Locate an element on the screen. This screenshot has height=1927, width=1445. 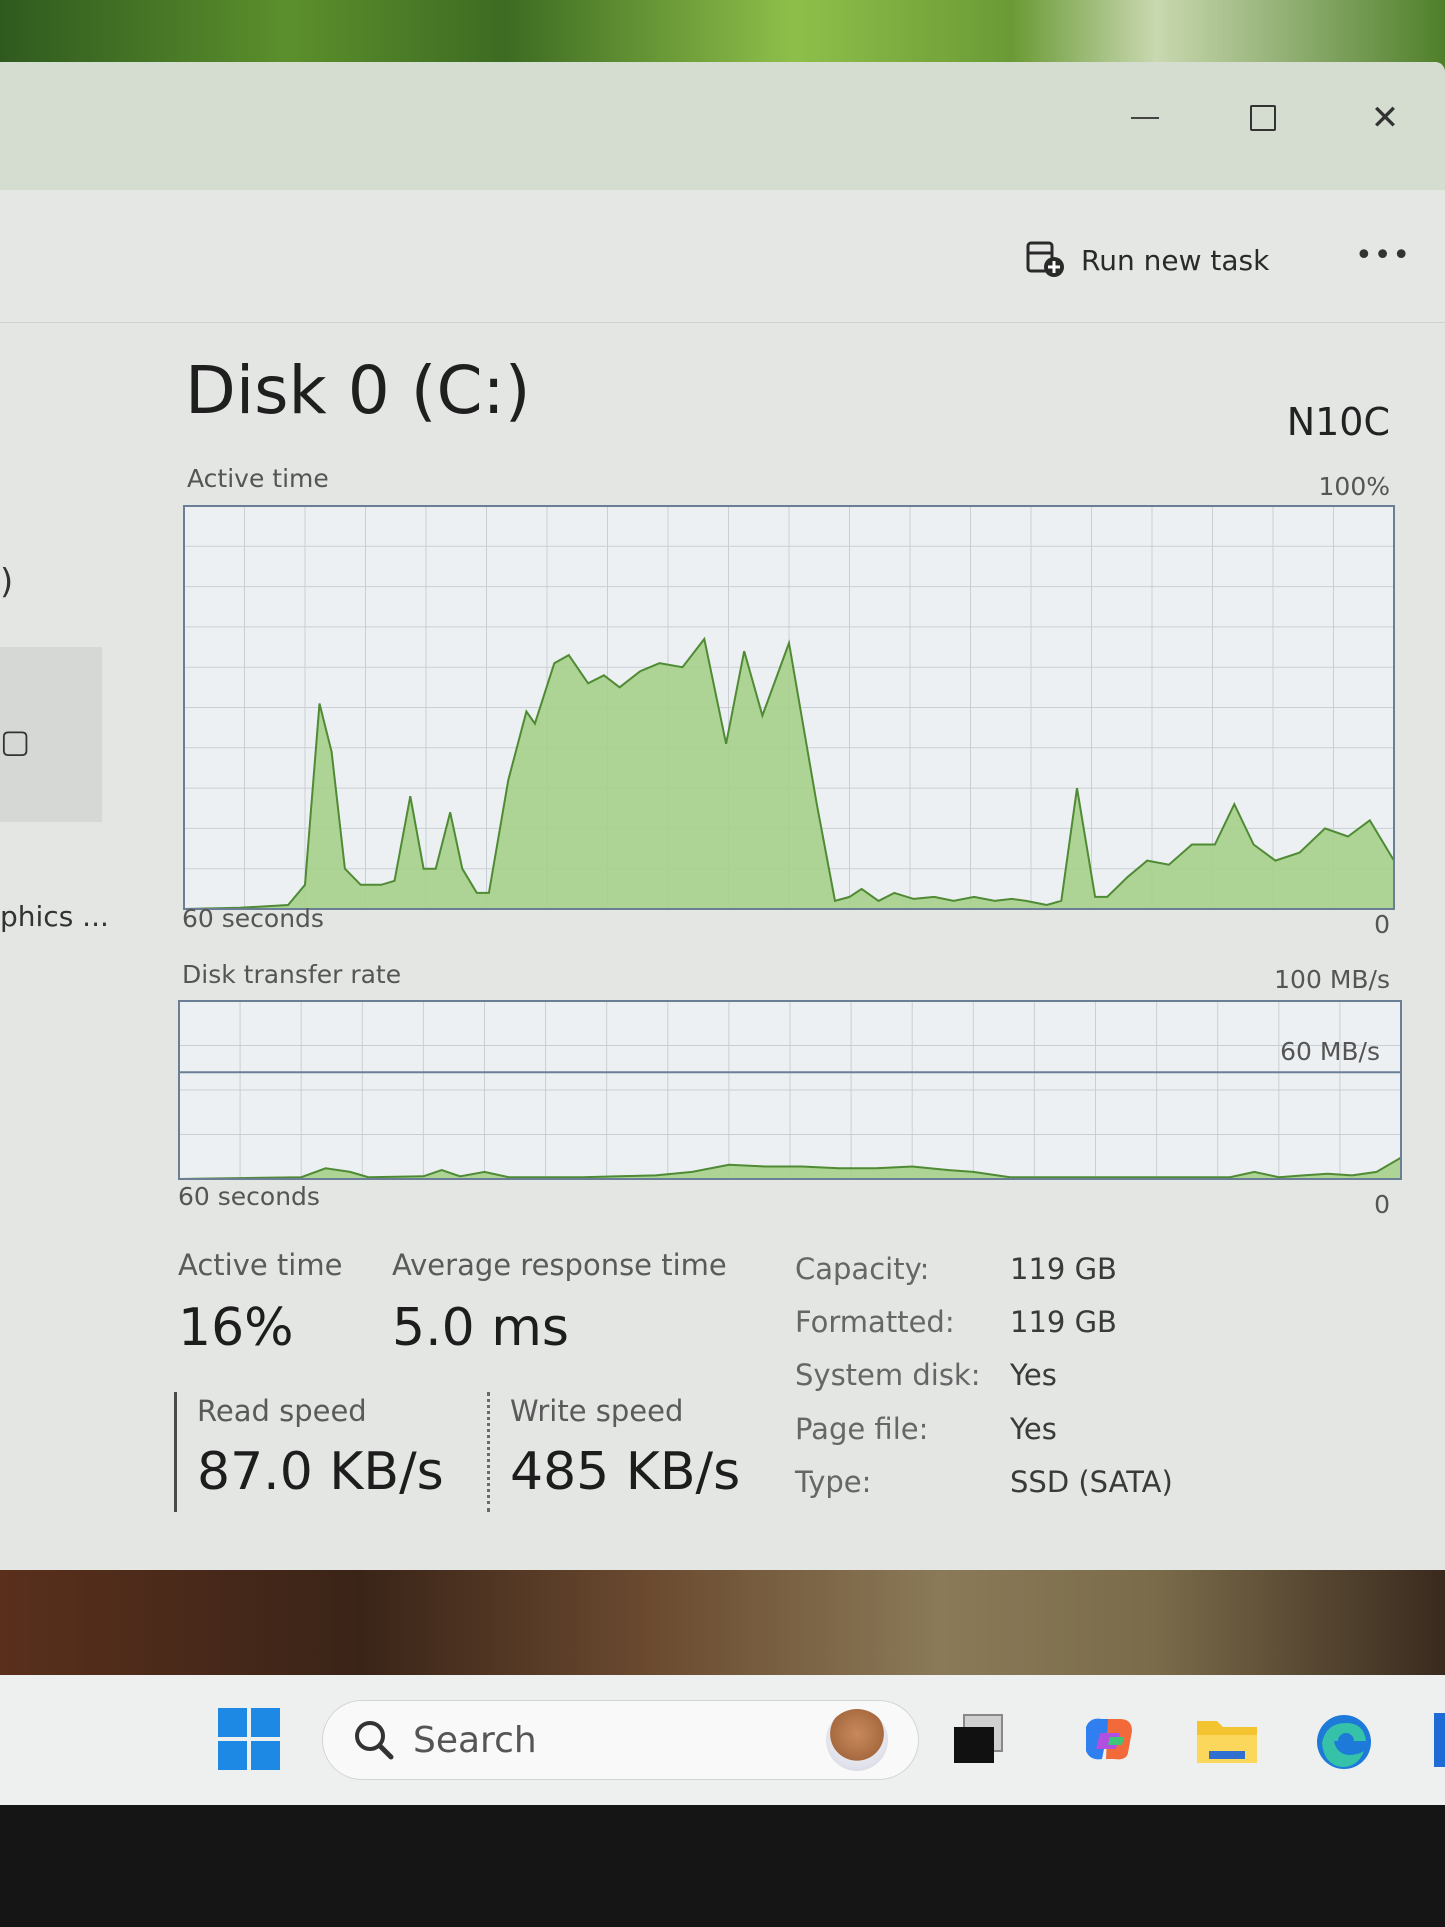
active-time-duration-label: 60 seconds is located at coordinates (253, 918).